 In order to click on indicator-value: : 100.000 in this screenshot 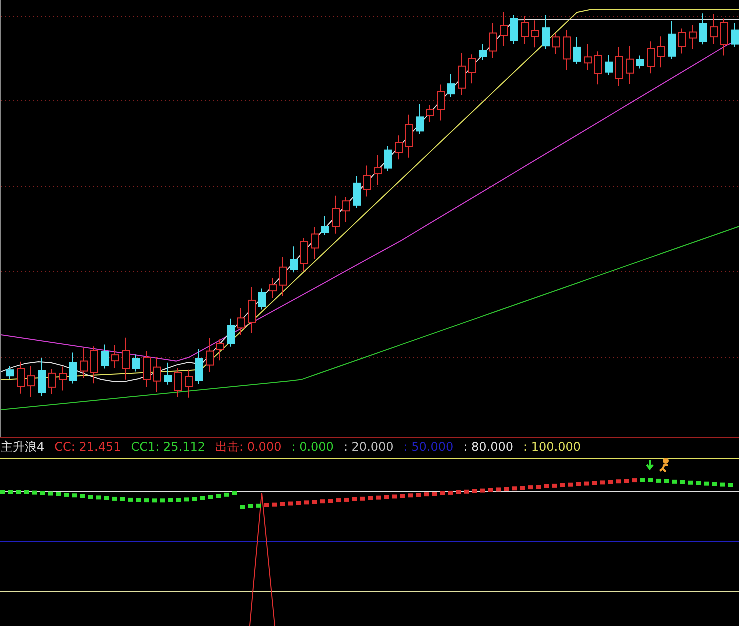, I will do `click(552, 447)`.